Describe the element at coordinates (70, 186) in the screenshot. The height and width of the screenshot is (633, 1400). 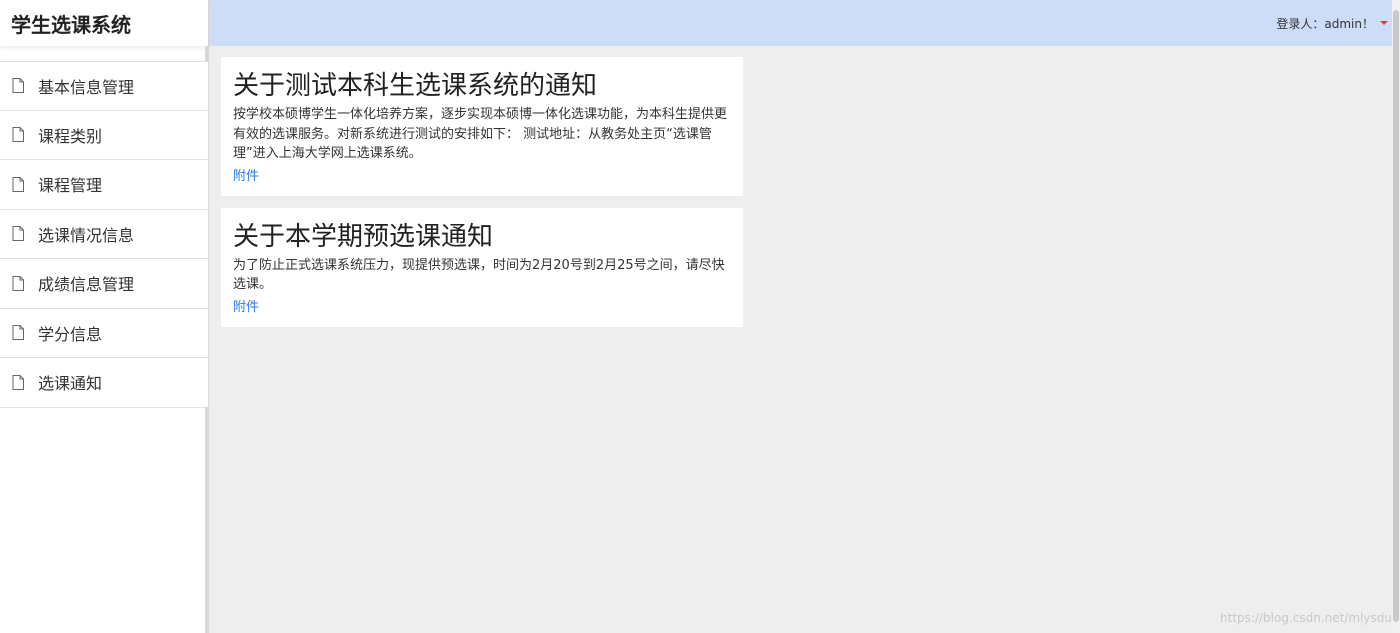
I see `sidebar-item-label: 课程管理` at that location.